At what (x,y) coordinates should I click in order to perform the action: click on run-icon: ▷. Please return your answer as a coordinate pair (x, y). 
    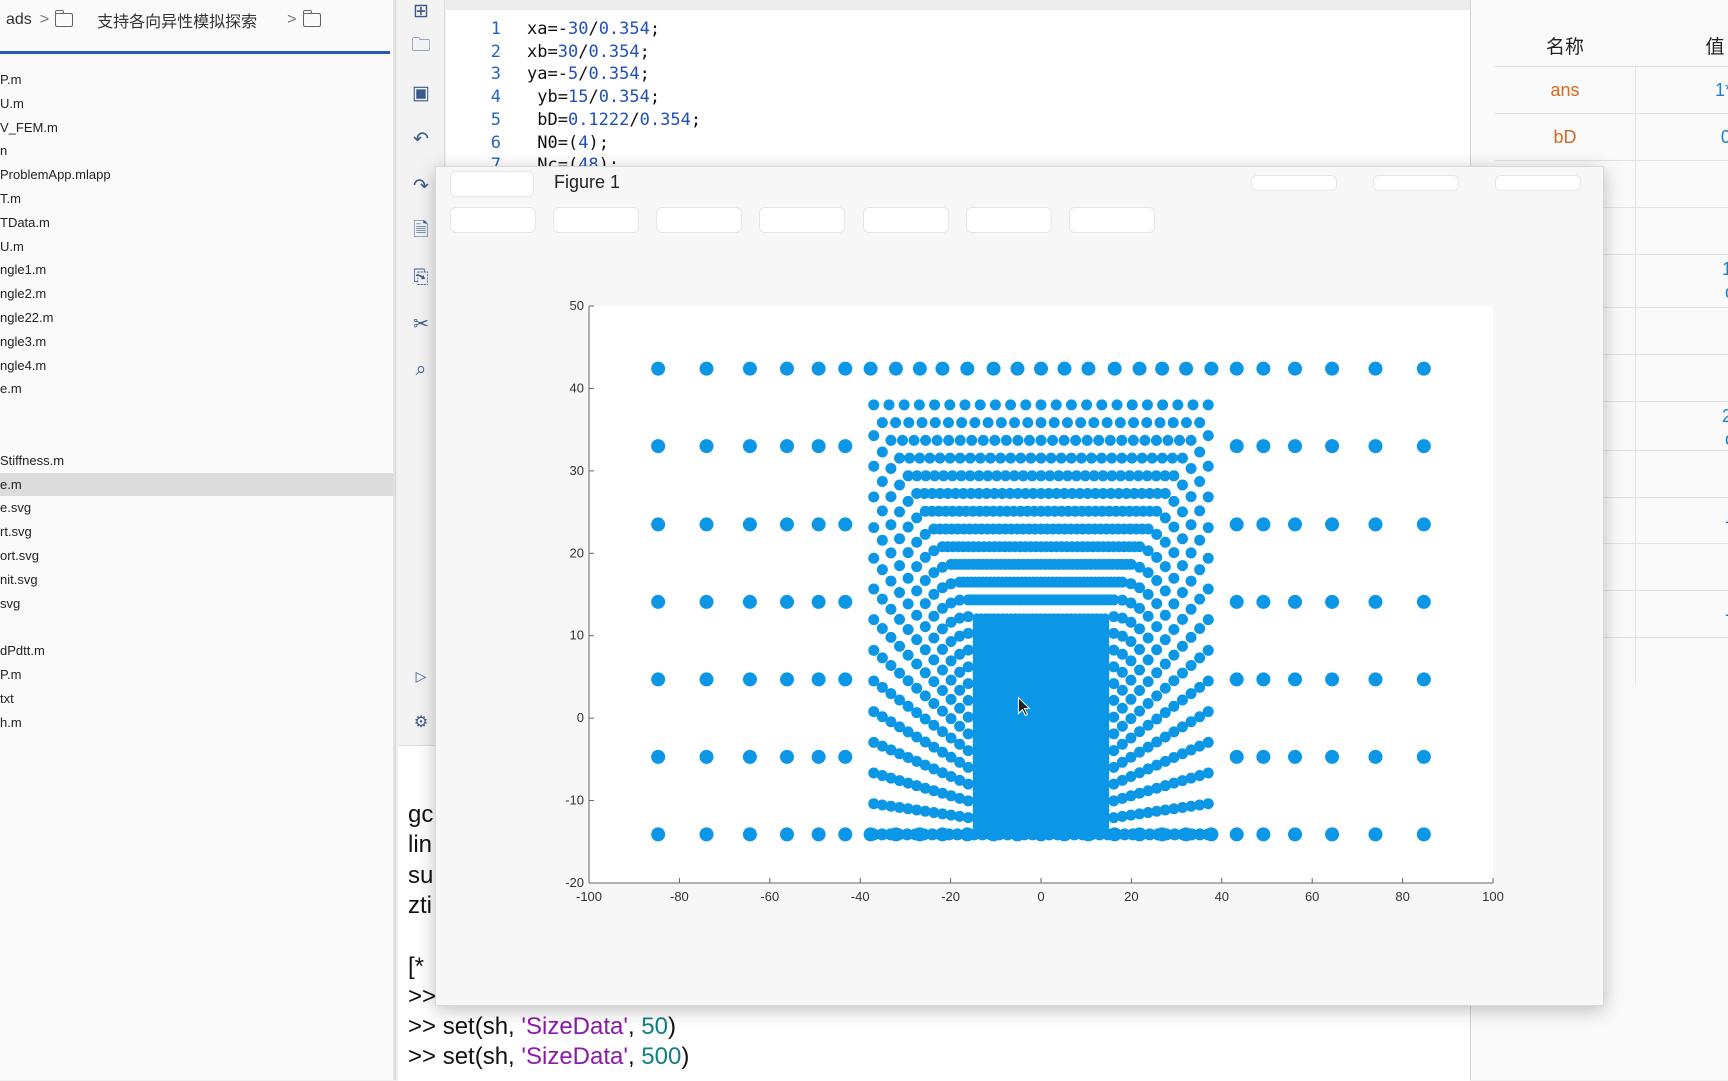
    Looking at the image, I should click on (421, 676).